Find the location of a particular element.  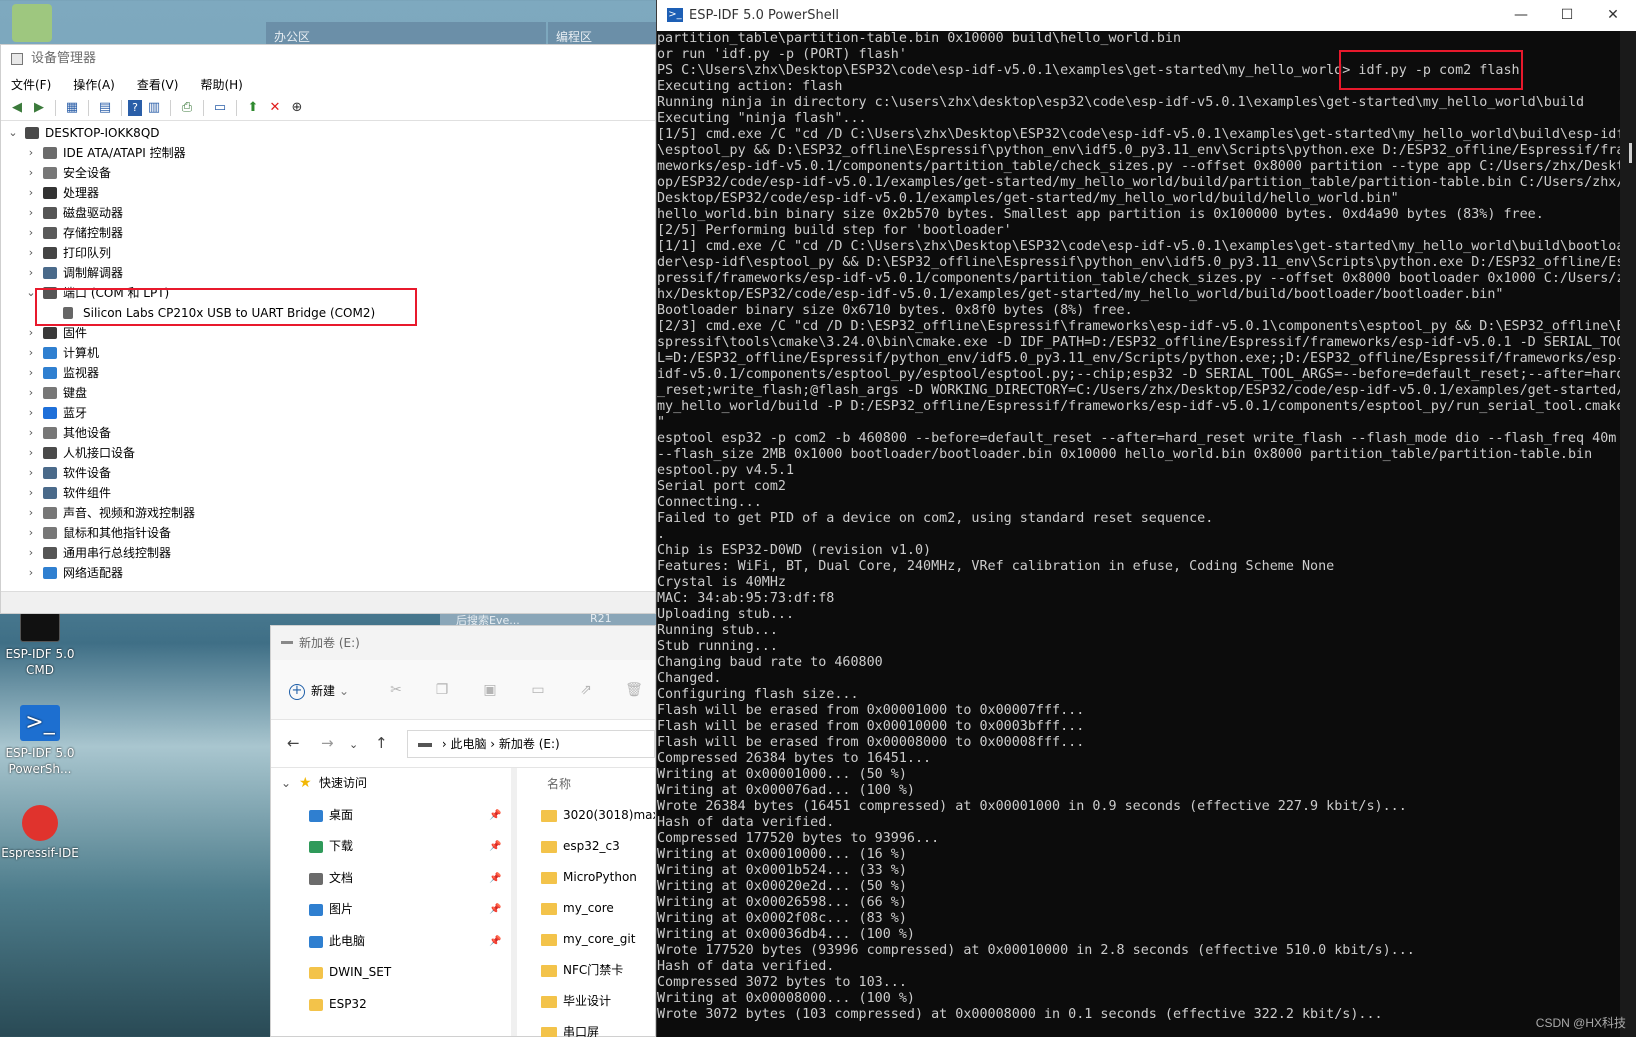

tree-item: › 蓝牙 is located at coordinates (328, 413).